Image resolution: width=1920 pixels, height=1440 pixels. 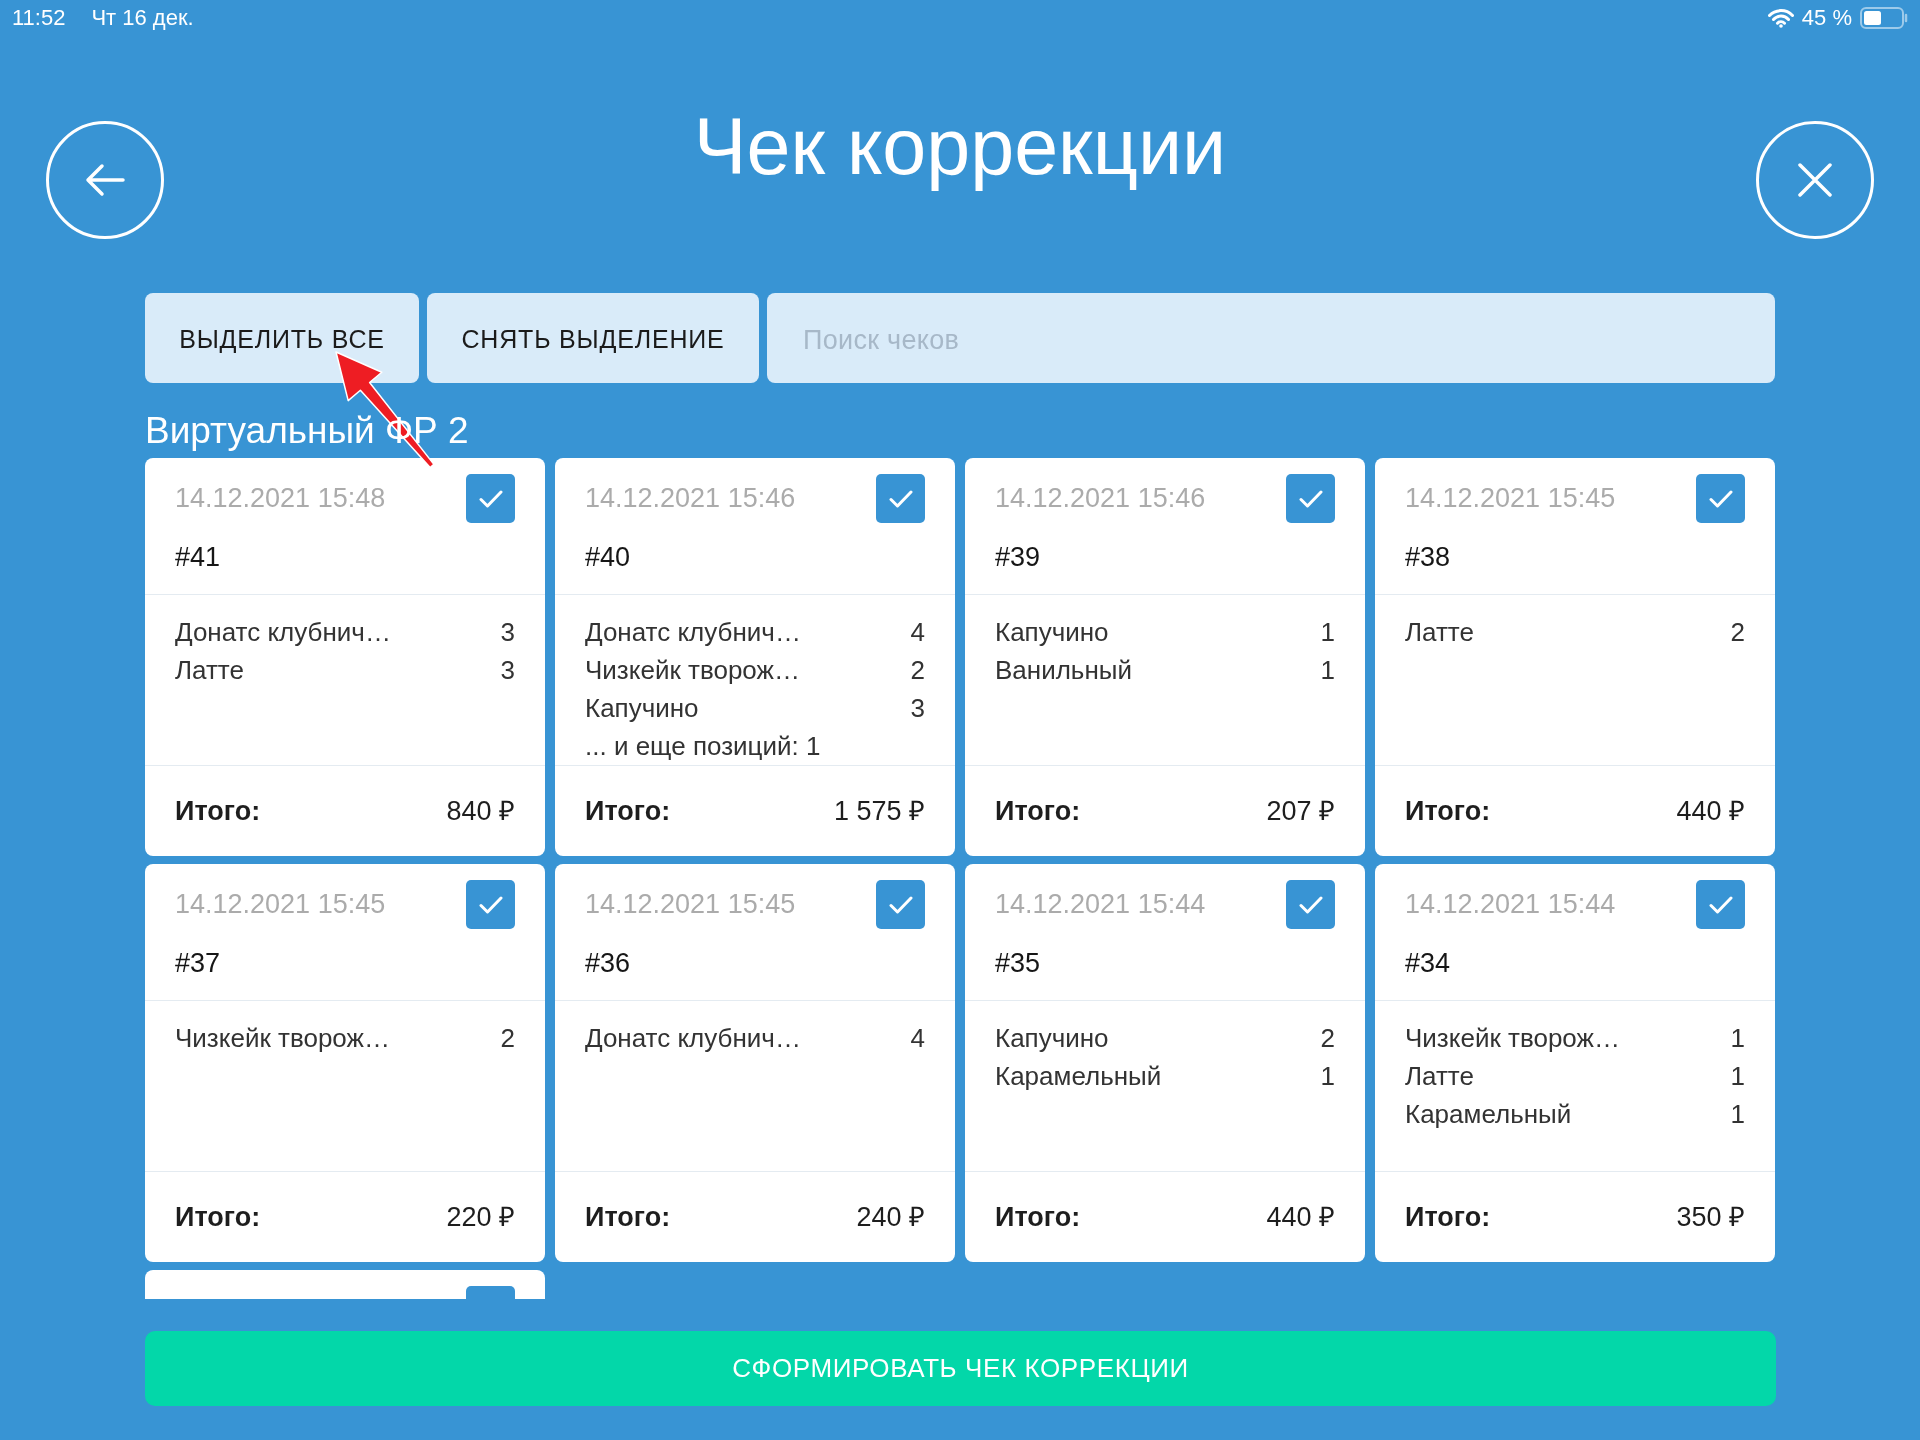 What do you see at coordinates (703, 746) in the screenshot?
I see `more-items-note: ... и еще позиций: 1` at bounding box center [703, 746].